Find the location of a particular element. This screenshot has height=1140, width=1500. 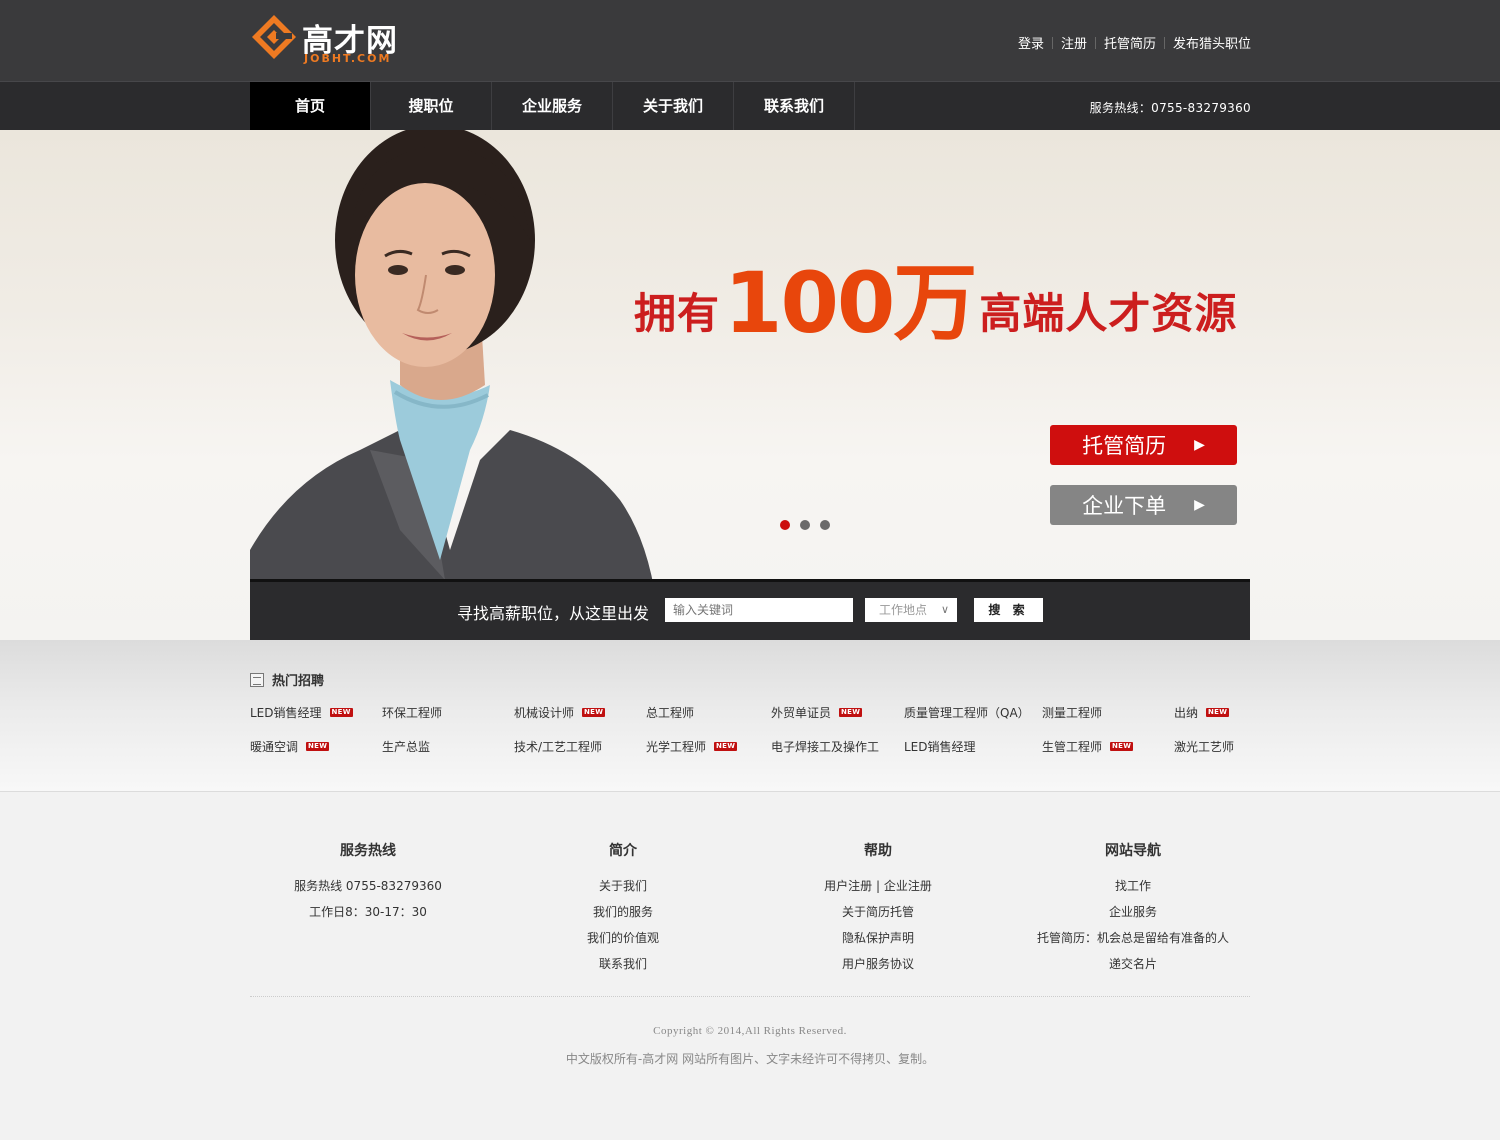

main-nav: 首页 搜职位 企业服务 关于我们 联系我们 服务热线：0755-83279360 is located at coordinates (750, 105).